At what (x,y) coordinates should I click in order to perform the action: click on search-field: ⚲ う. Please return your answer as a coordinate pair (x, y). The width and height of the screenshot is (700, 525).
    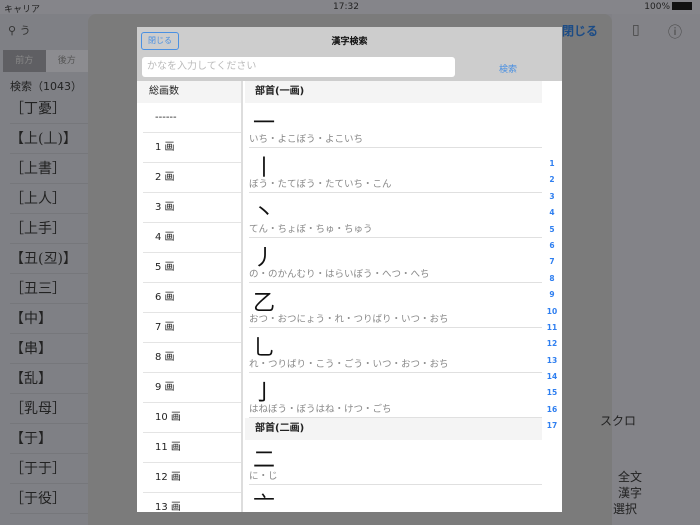
    Looking at the image, I should click on (19, 30).